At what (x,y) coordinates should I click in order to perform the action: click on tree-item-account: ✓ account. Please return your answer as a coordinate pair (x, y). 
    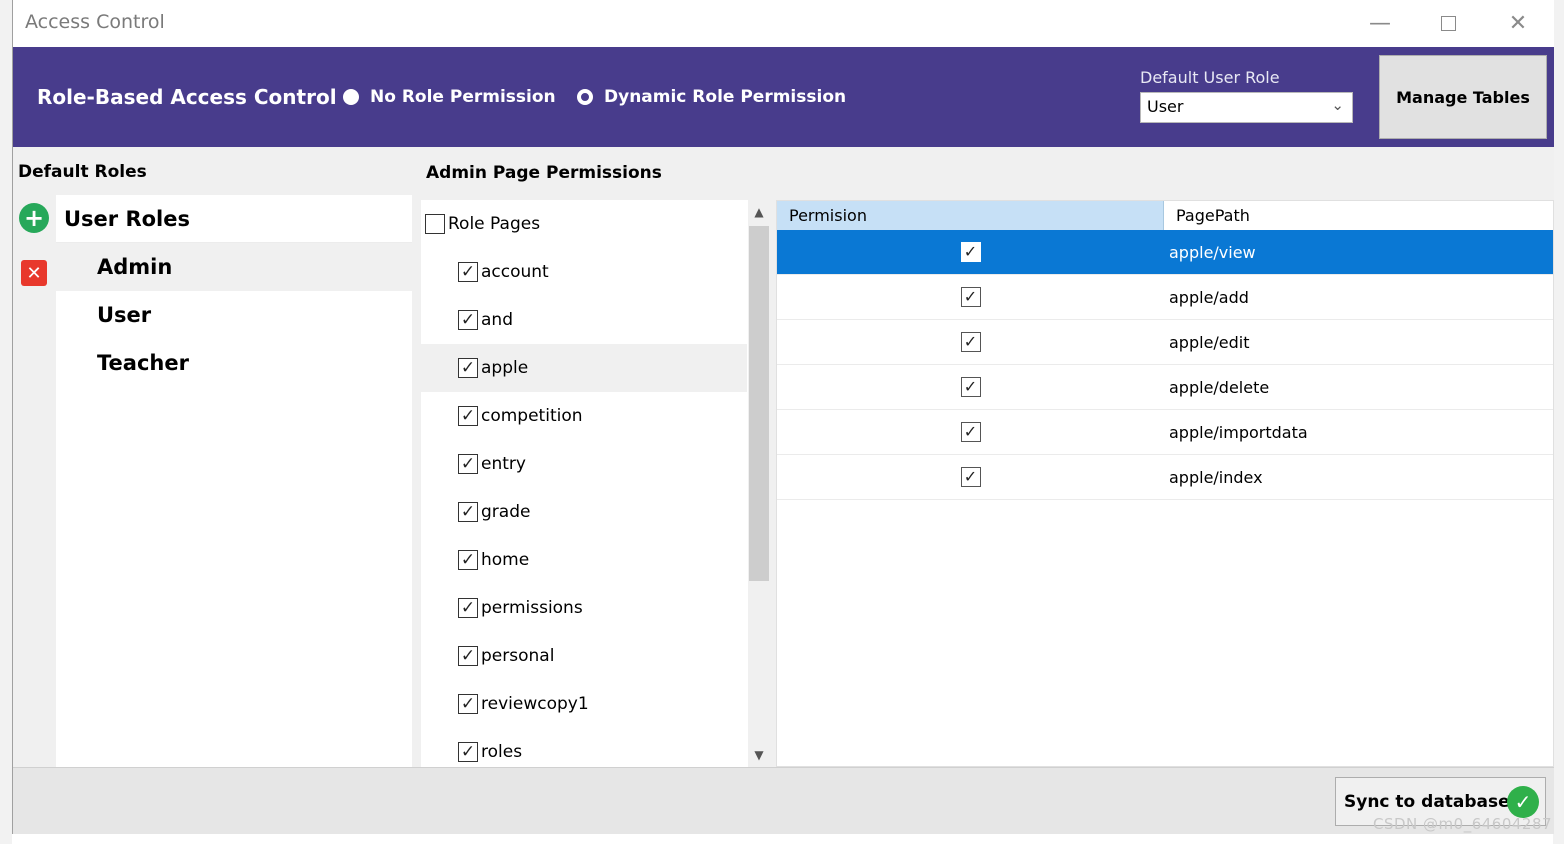
    Looking at the image, I should click on (584, 272).